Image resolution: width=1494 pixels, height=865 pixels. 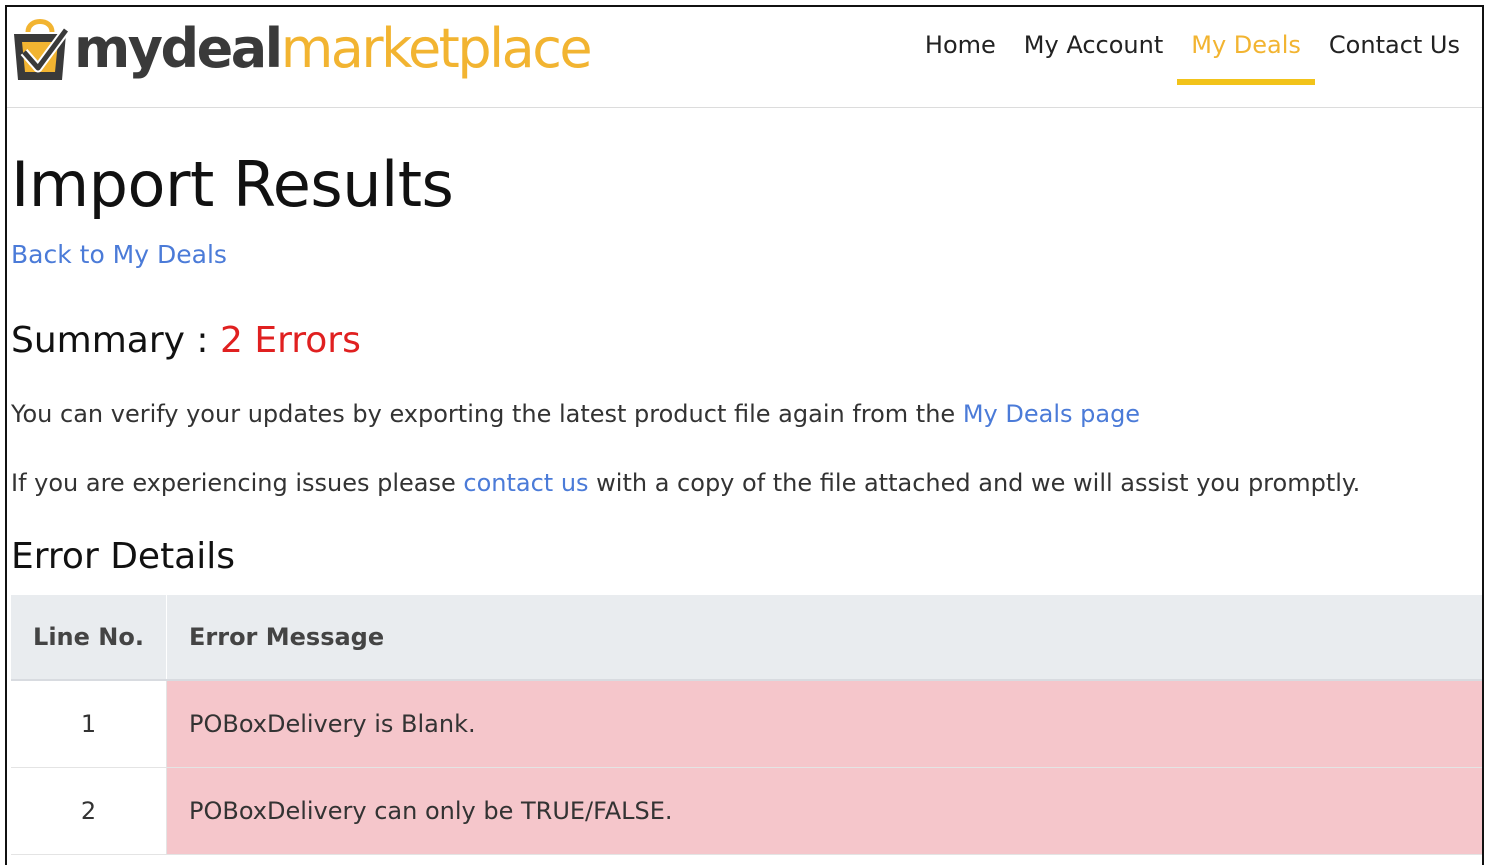 I want to click on nav-home: Home, so click(x=960, y=55).